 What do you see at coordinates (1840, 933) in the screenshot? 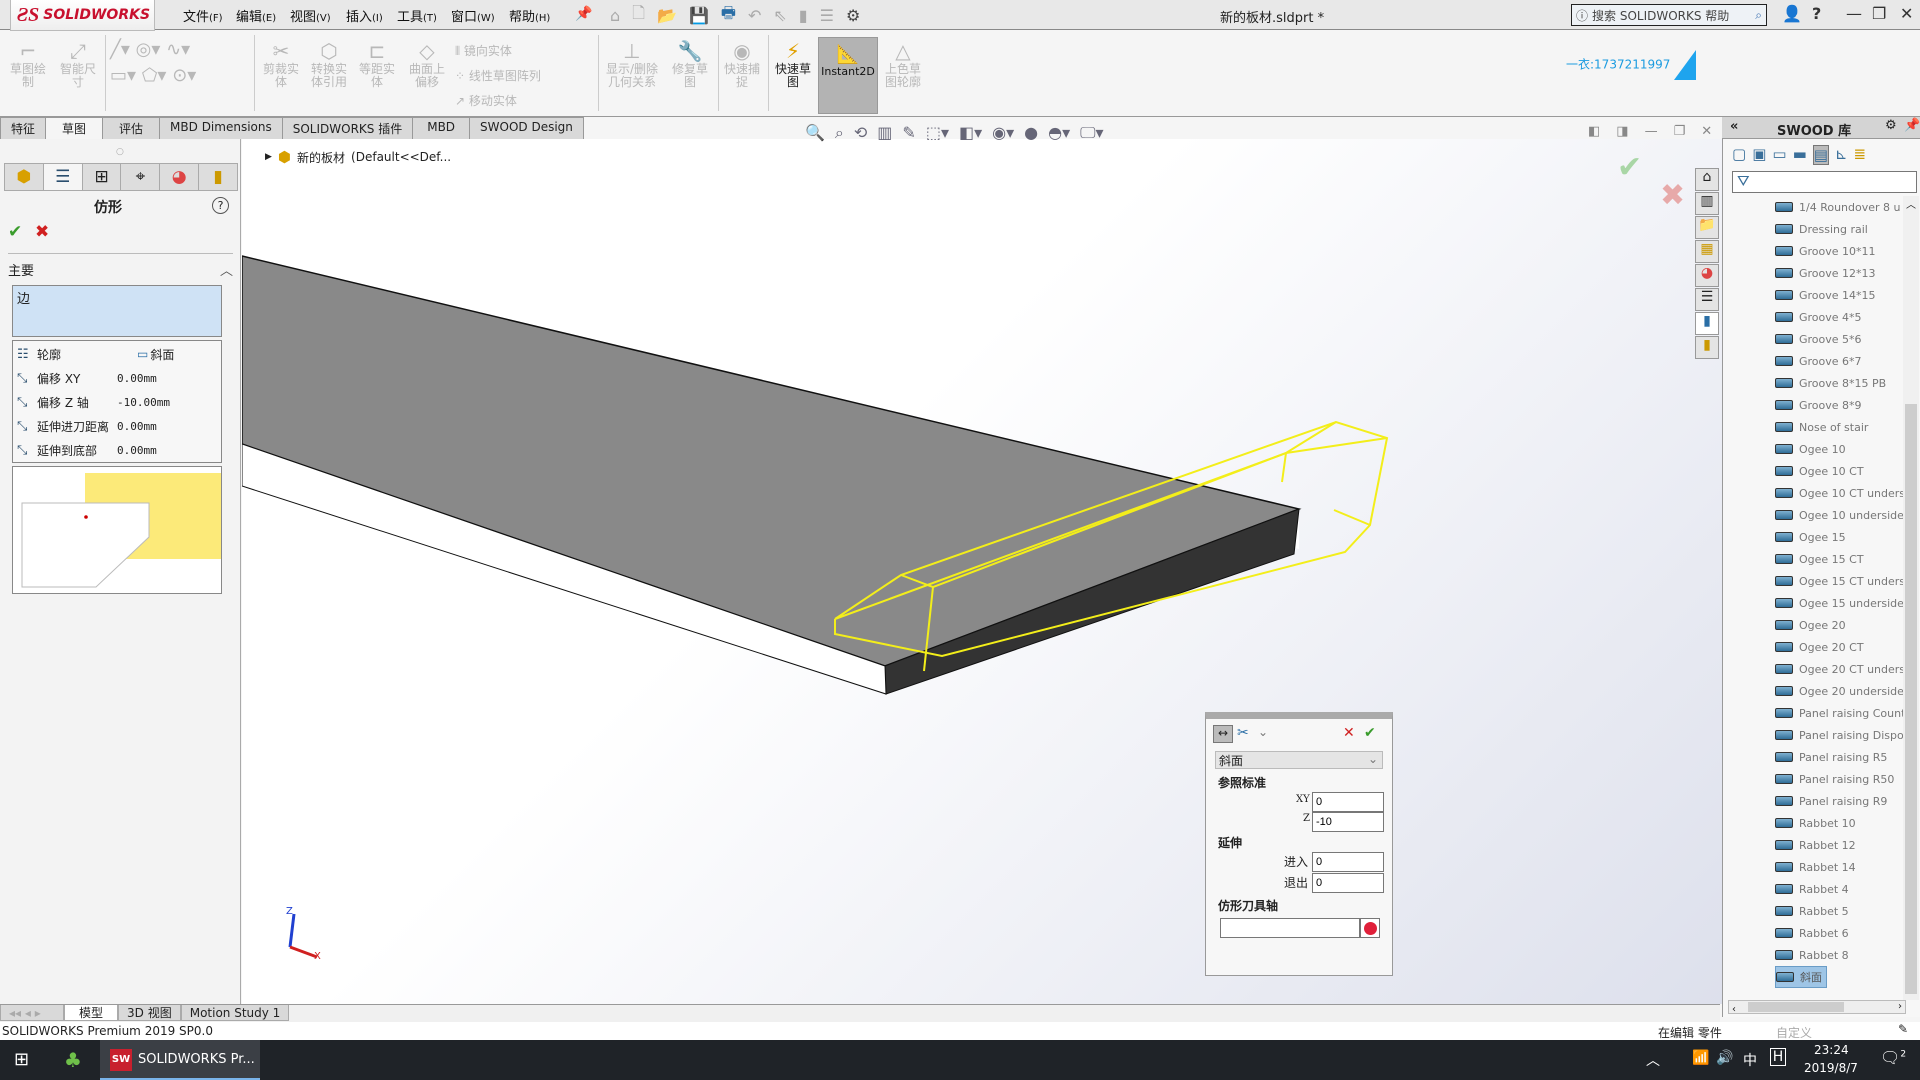
I see `library-item: Rabbet 6` at bounding box center [1840, 933].